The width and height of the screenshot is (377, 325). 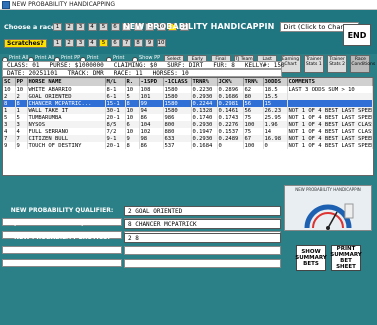 What do you see at coordinates (25, 43) in the screenshot?
I see `scratches-label: Scratches?` at bounding box center [25, 43].